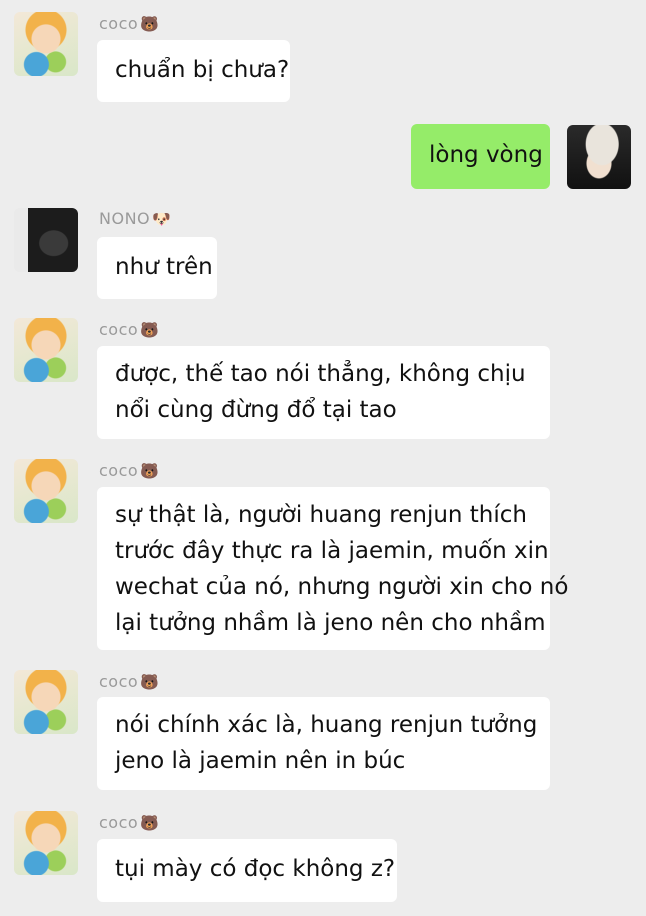 The height and width of the screenshot is (916, 646). Describe the element at coordinates (164, 267) in the screenshot. I see `message-text: như trên` at that location.